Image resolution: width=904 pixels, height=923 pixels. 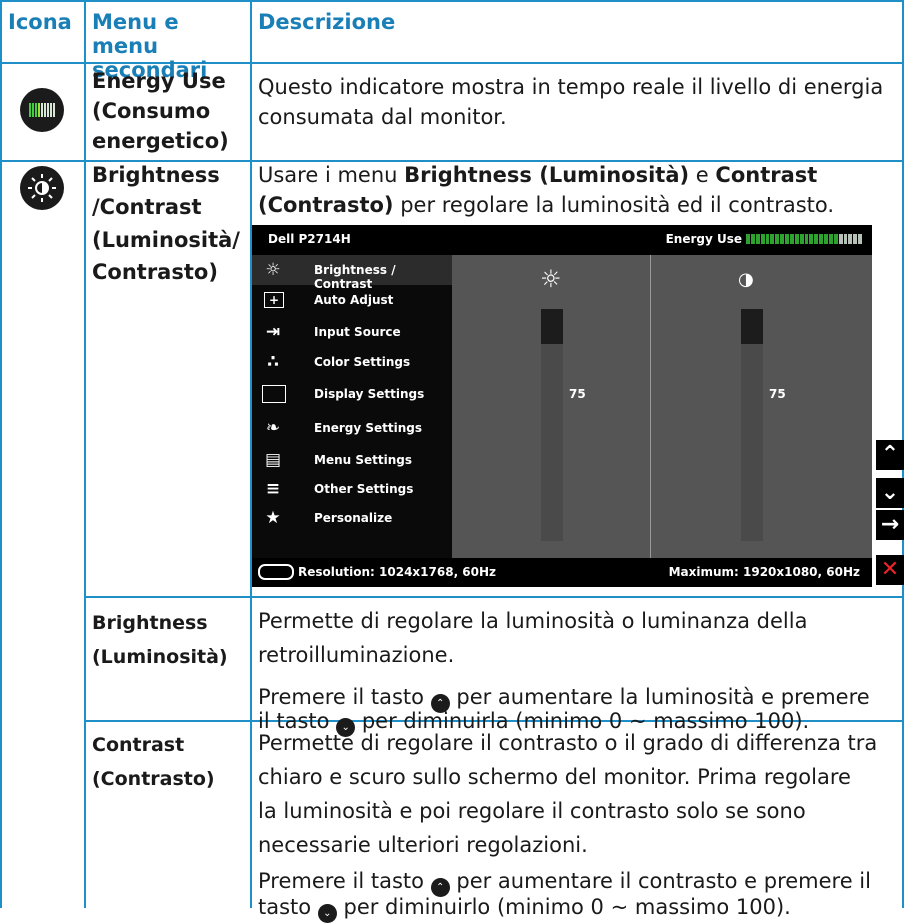 I want to click on contrast-slider-remaining, so click(x=752, y=326).